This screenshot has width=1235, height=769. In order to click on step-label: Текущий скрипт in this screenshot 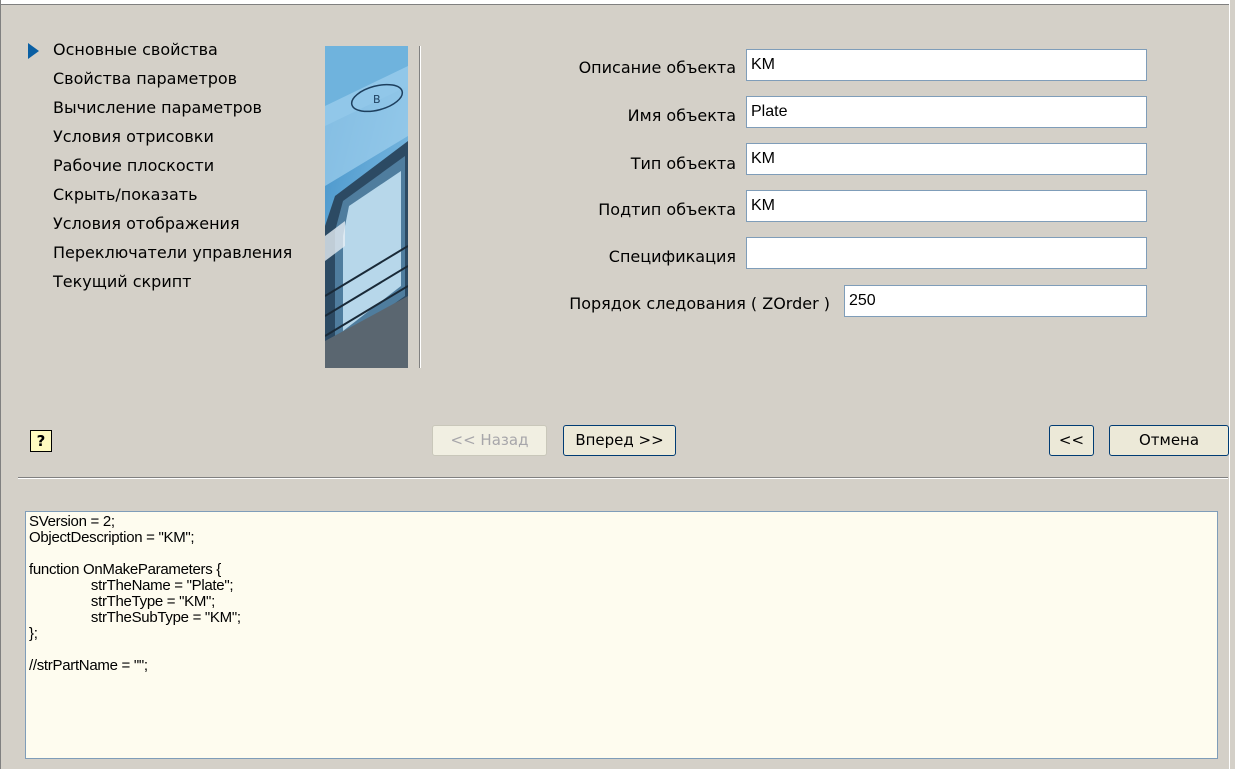, I will do `click(122, 281)`.